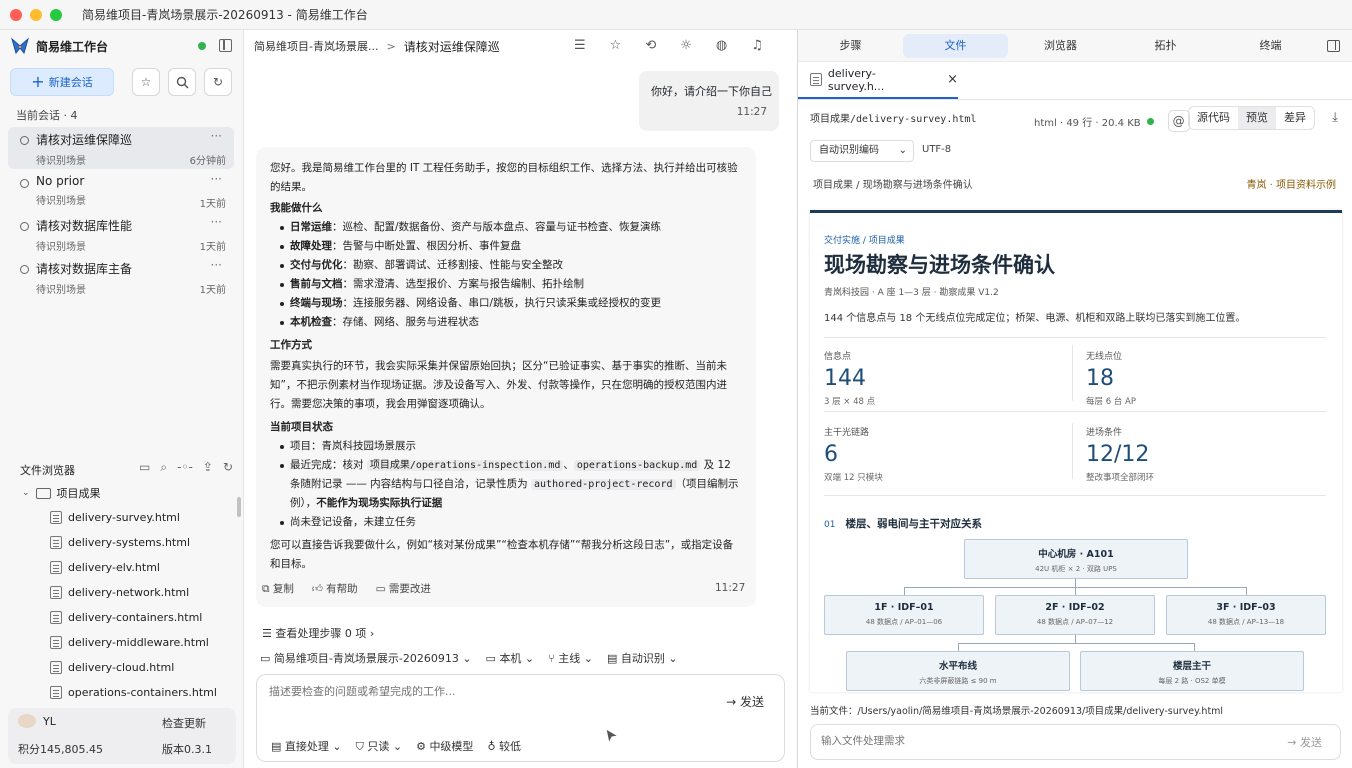 The width and height of the screenshot is (1352, 768). What do you see at coordinates (686, 45) in the screenshot?
I see `sun-icon: ☼` at bounding box center [686, 45].